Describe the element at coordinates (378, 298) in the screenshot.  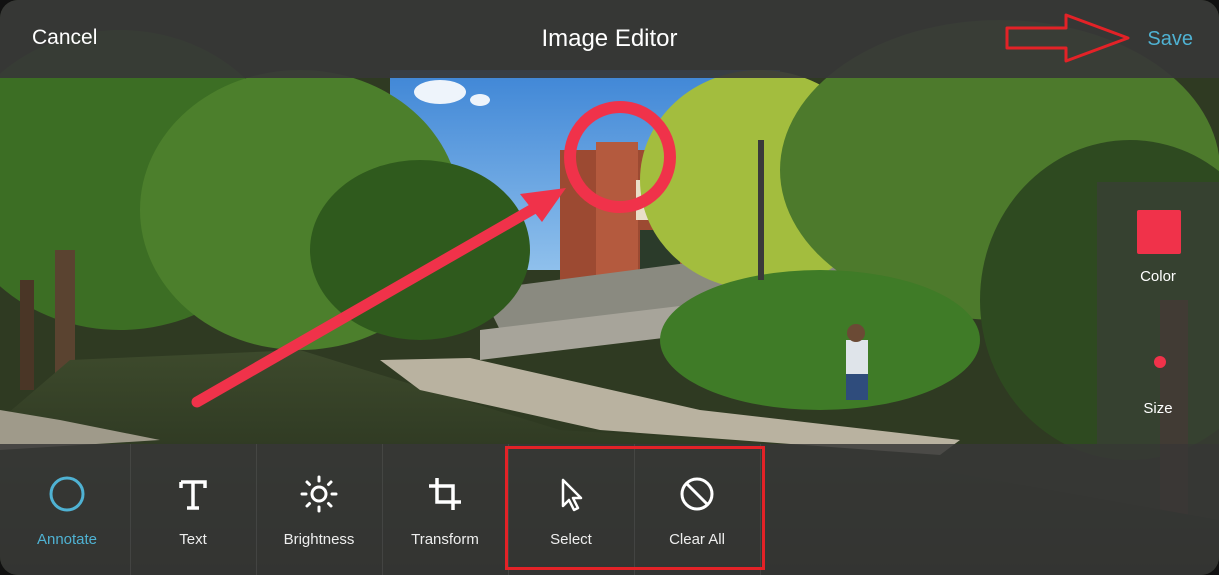
I see `arrow-annotation` at that location.